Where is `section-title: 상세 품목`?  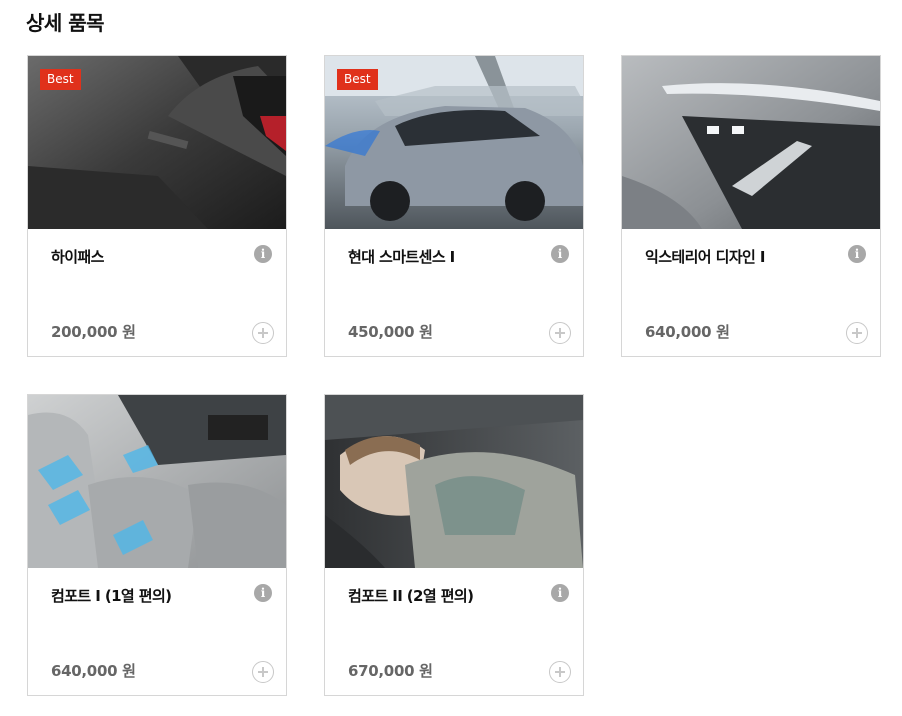
section-title: 상세 품목 is located at coordinates (65, 23).